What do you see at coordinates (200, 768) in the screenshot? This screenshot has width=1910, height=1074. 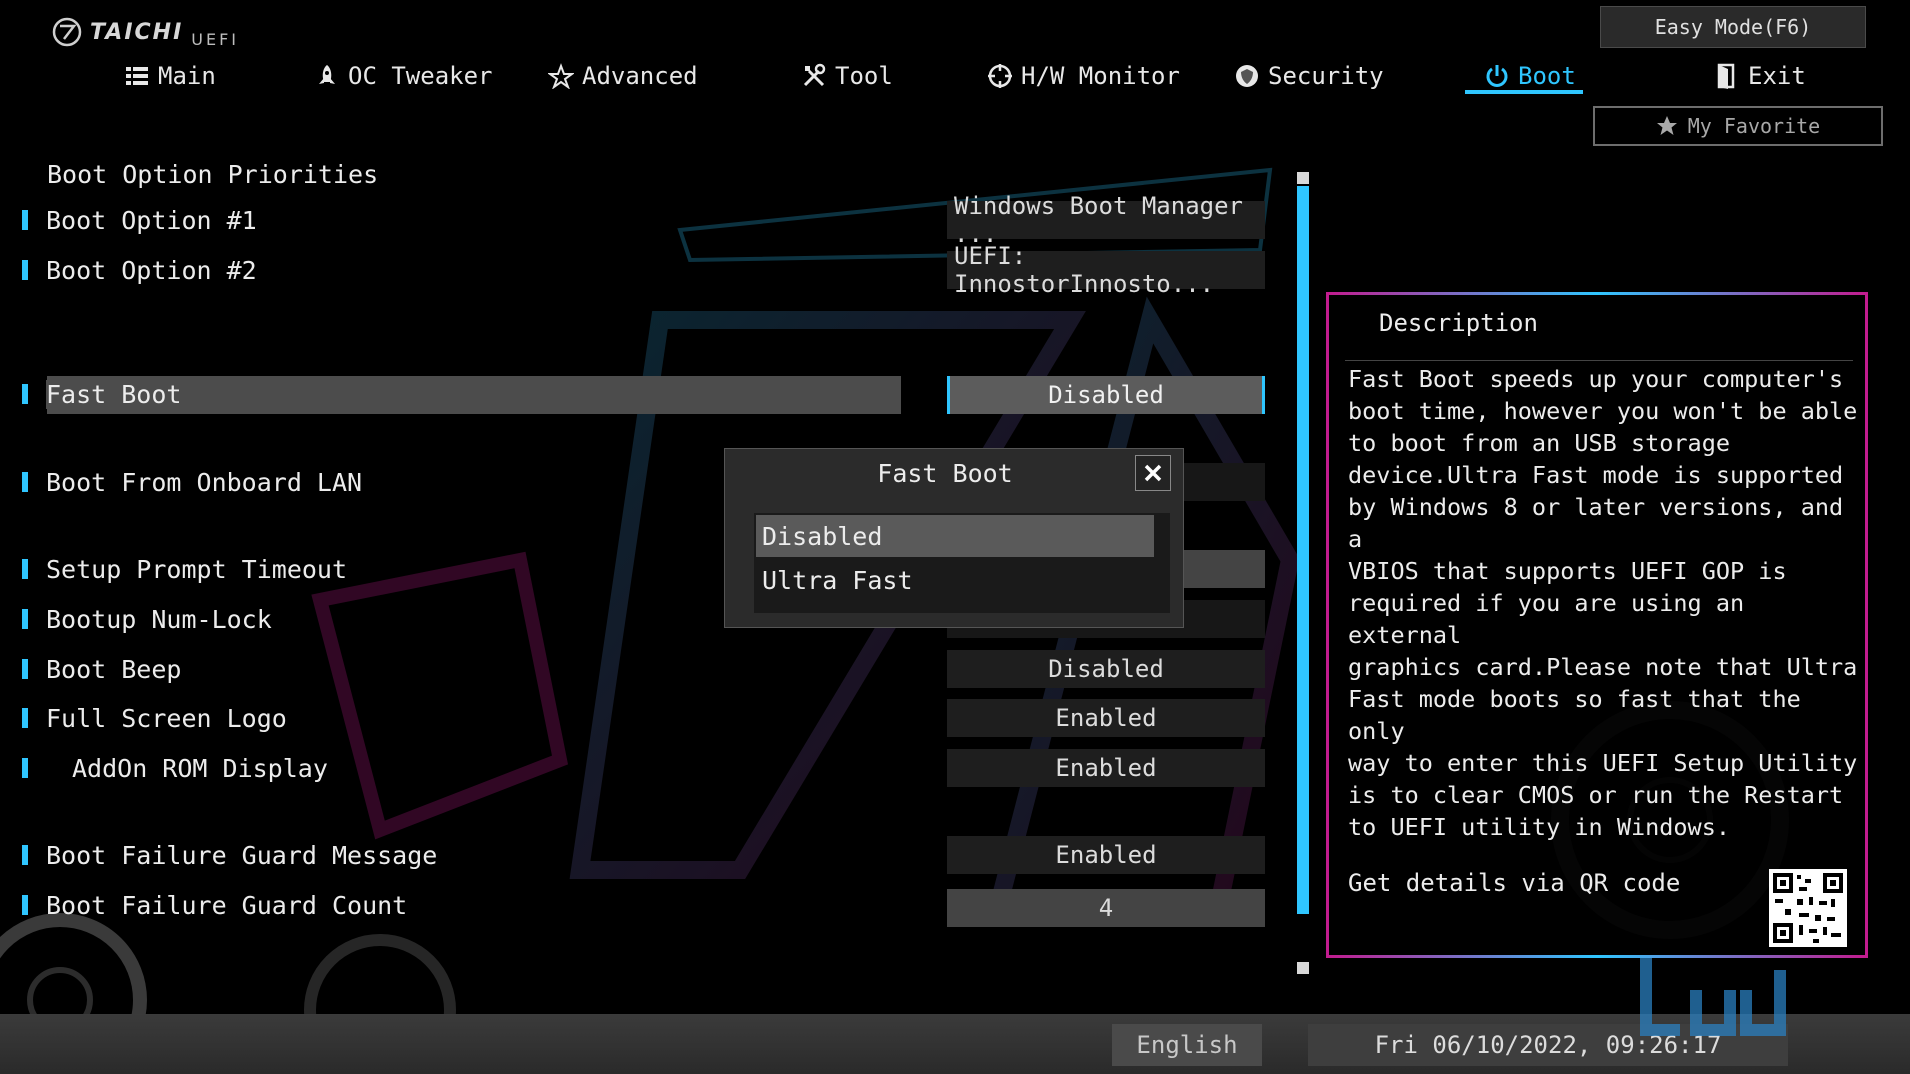 I see `setting-label: AddOn ROM Display` at bounding box center [200, 768].